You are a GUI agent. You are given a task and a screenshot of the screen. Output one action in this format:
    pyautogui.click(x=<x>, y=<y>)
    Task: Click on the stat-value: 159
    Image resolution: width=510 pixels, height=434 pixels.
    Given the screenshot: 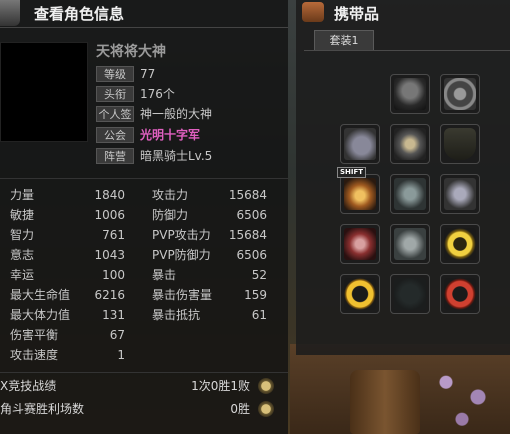 What is the action you would take?
    pyautogui.click(x=255, y=295)
    